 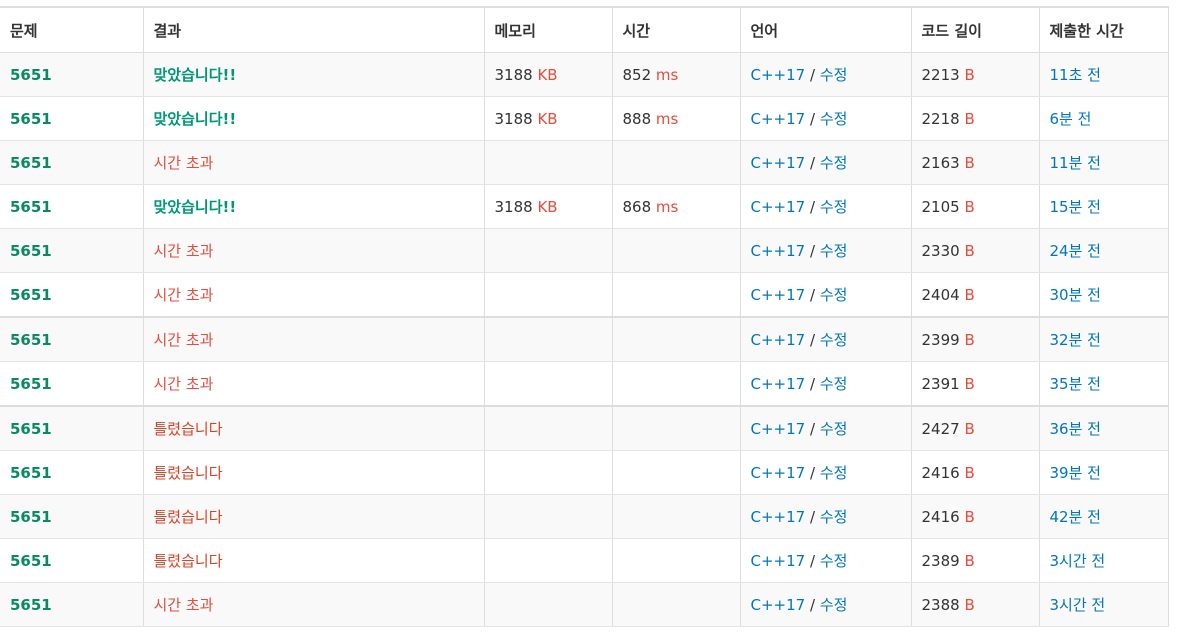 What do you see at coordinates (584, 339) in the screenshot?
I see `table-row: 5651 시간 초과 C++17 / 수정 2399 B 32분 전` at bounding box center [584, 339].